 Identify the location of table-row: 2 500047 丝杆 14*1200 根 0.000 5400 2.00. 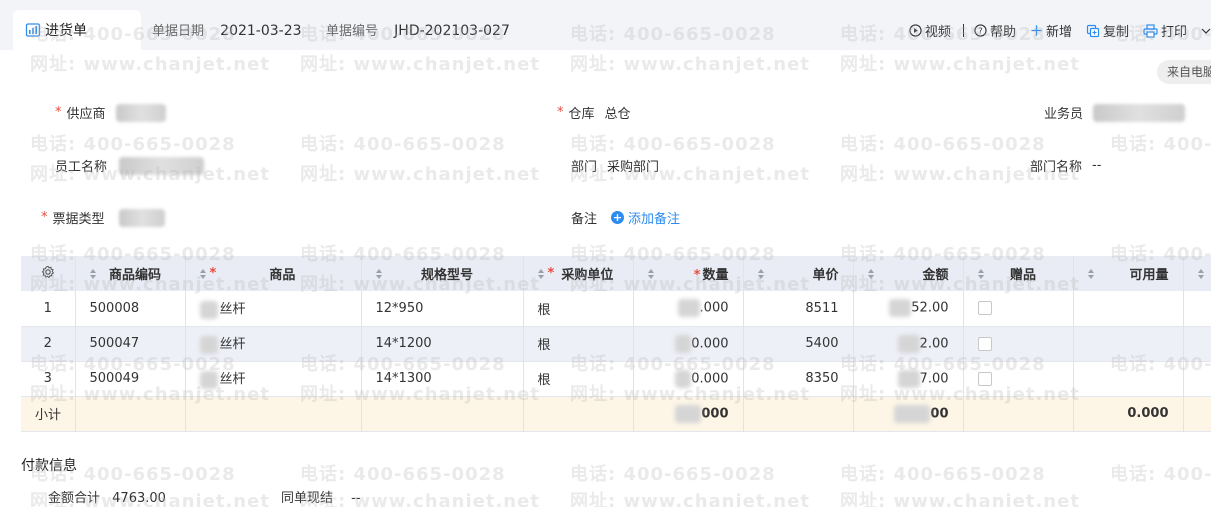
(616, 343).